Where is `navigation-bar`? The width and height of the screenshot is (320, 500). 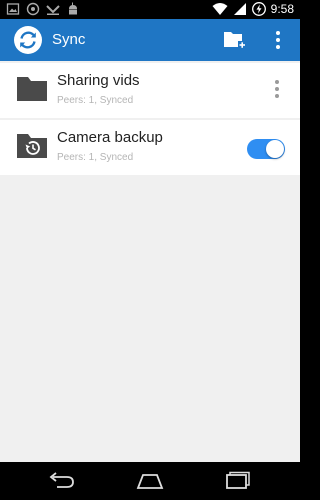 navigation-bar is located at coordinates (150, 481).